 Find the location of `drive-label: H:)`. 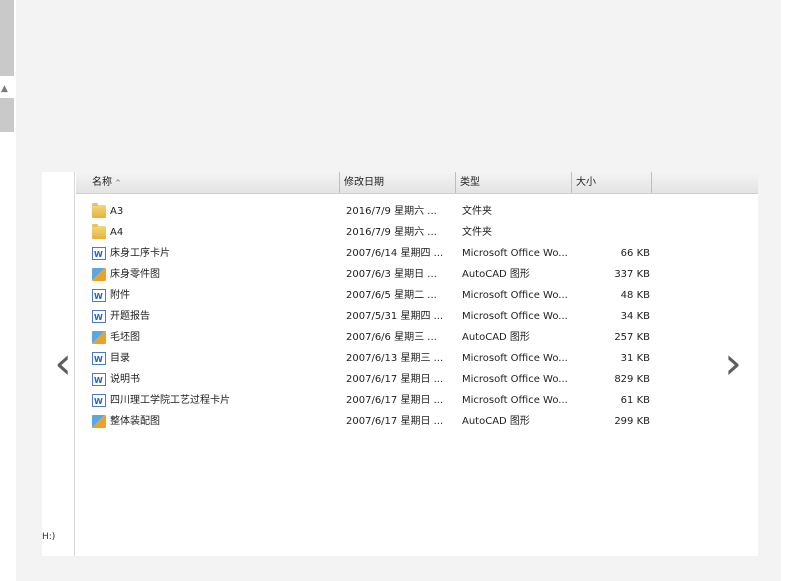

drive-label: H:) is located at coordinates (48, 537).